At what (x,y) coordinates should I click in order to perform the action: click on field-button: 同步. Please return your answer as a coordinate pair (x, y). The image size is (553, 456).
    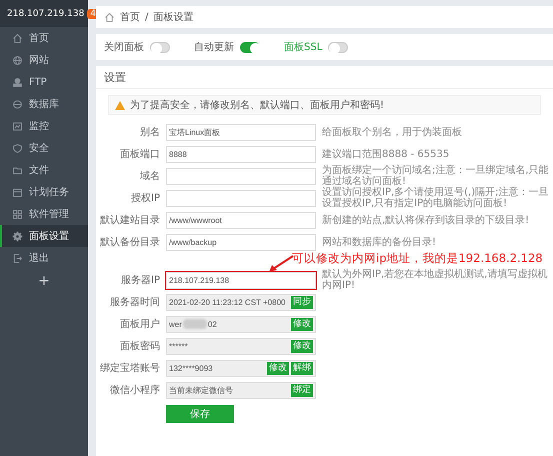
    Looking at the image, I should click on (302, 302).